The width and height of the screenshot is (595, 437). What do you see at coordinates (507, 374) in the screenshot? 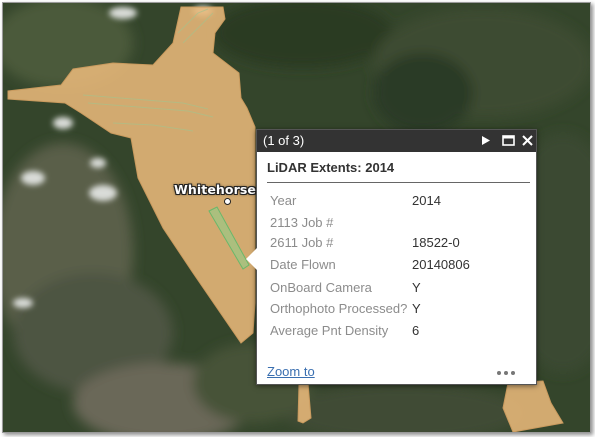
I see `more-options-icon` at bounding box center [507, 374].